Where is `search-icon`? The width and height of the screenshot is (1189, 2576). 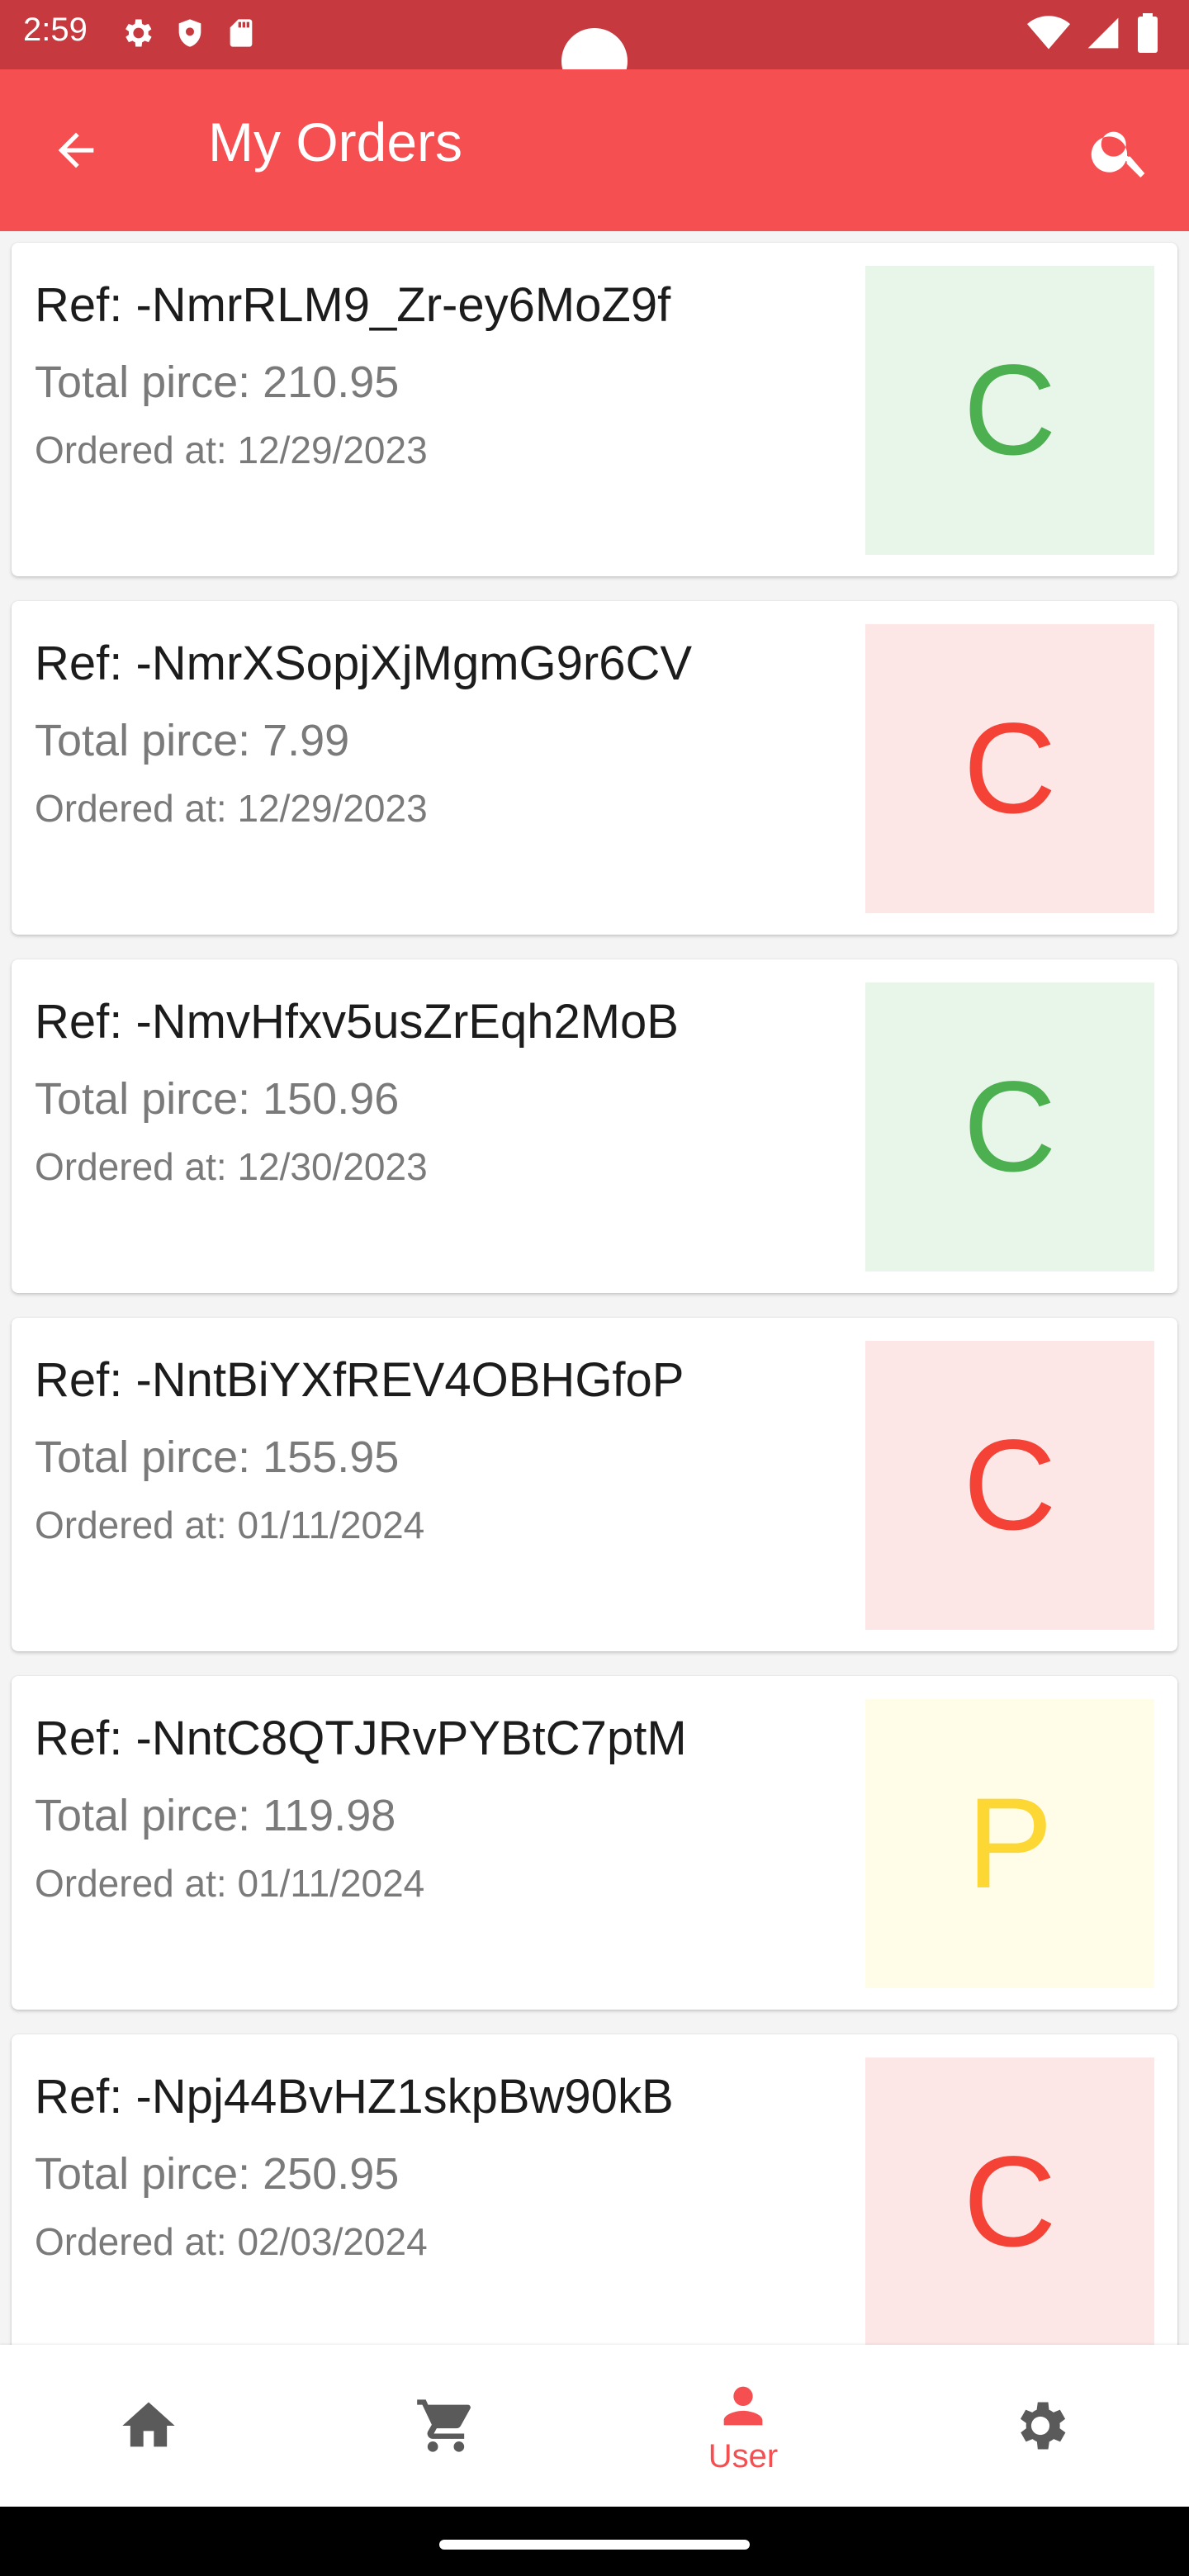
search-icon is located at coordinates (1118, 154).